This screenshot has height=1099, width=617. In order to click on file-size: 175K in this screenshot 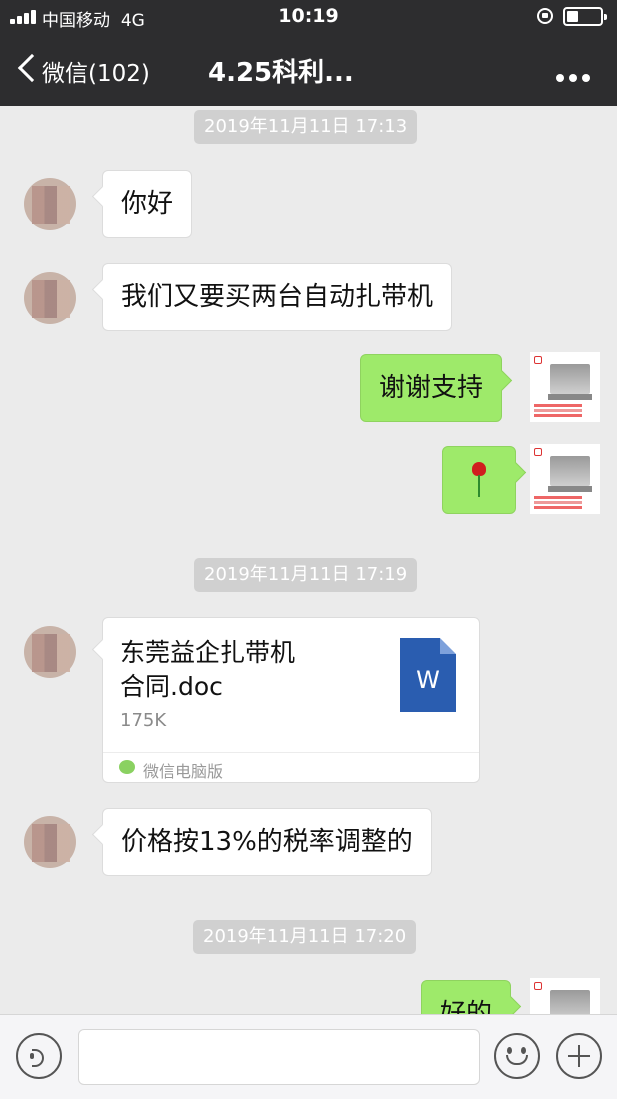, I will do `click(143, 720)`.